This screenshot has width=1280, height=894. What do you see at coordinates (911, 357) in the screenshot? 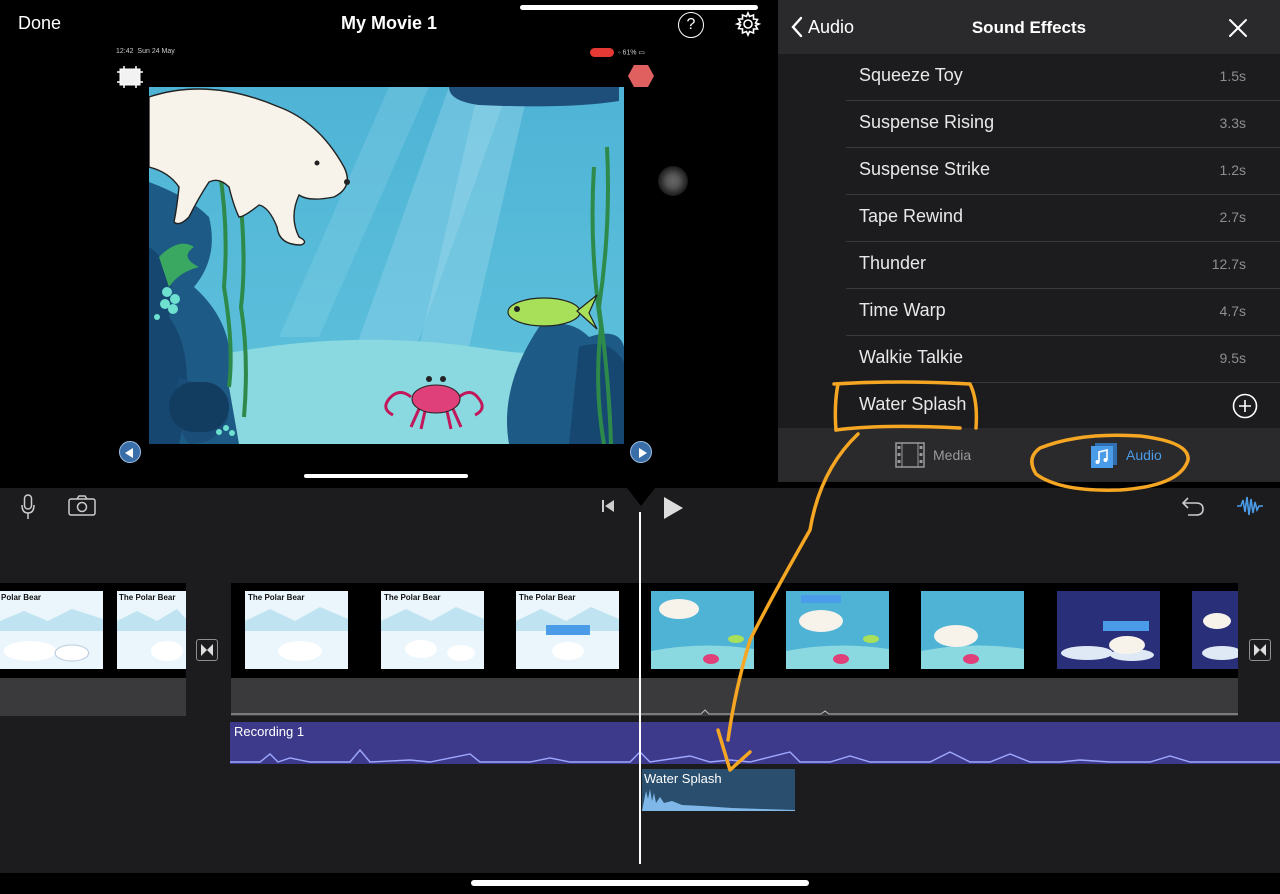
I see `sound-name: Walkie Talkie` at bounding box center [911, 357].